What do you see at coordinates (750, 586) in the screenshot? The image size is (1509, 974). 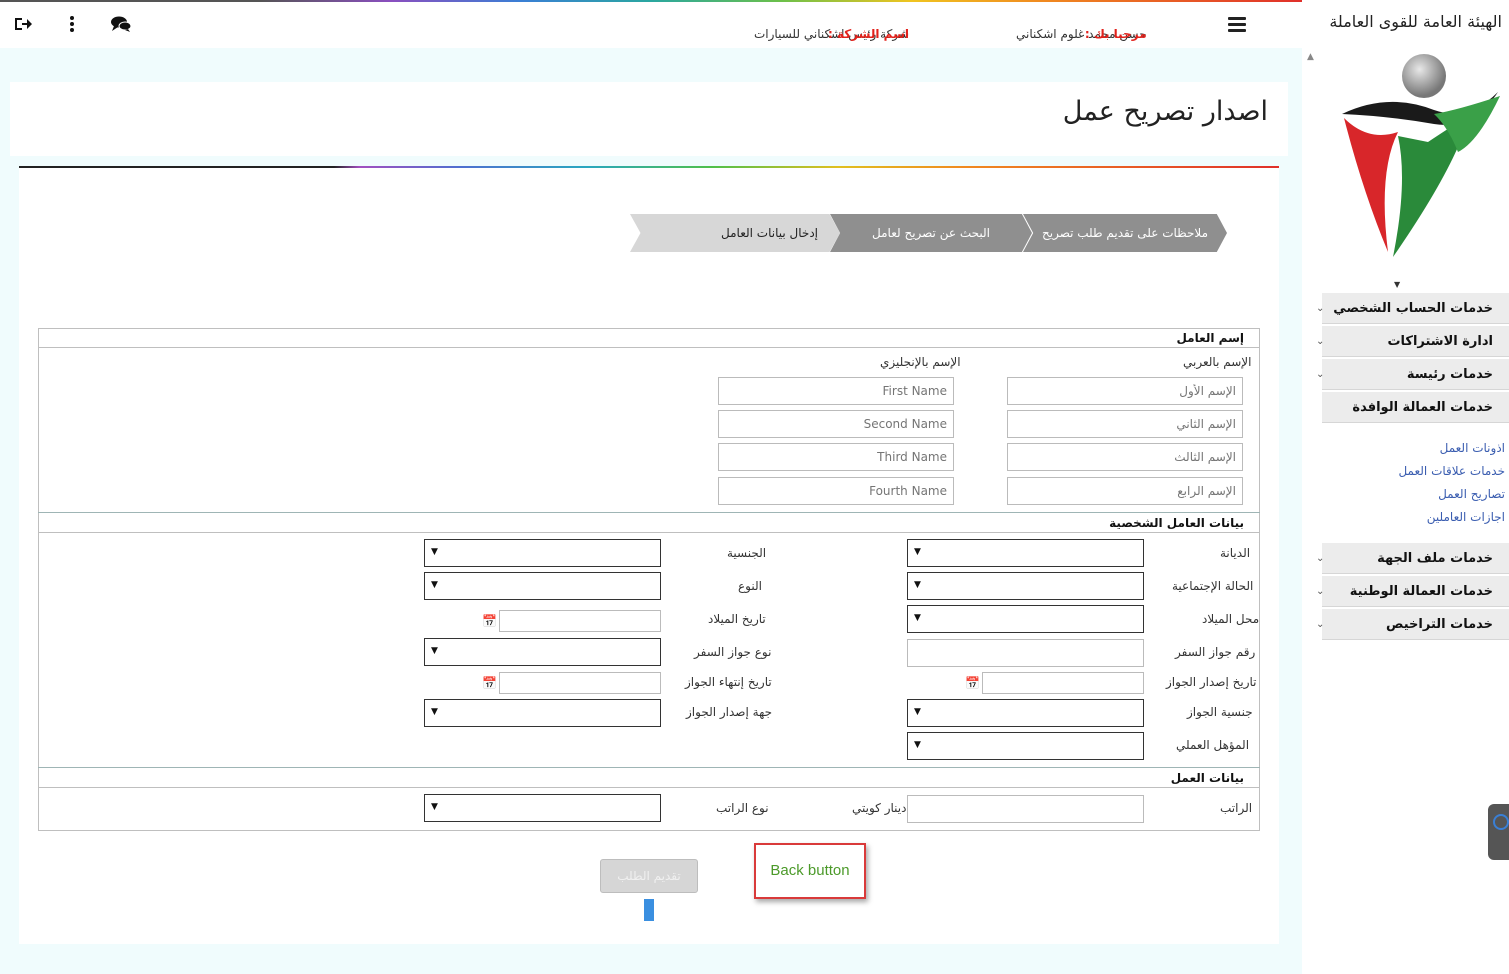 I see `gender-label: النوع` at bounding box center [750, 586].